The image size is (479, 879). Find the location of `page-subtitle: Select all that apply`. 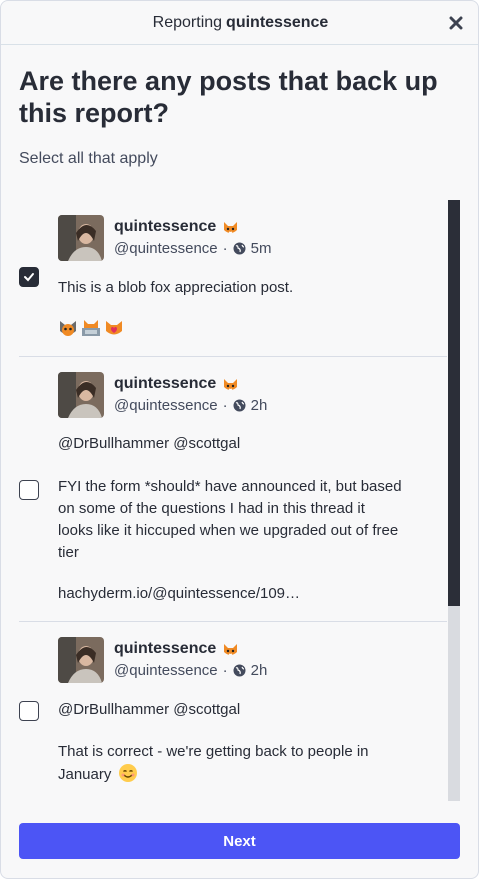

page-subtitle: Select all that apply is located at coordinates (88, 158).